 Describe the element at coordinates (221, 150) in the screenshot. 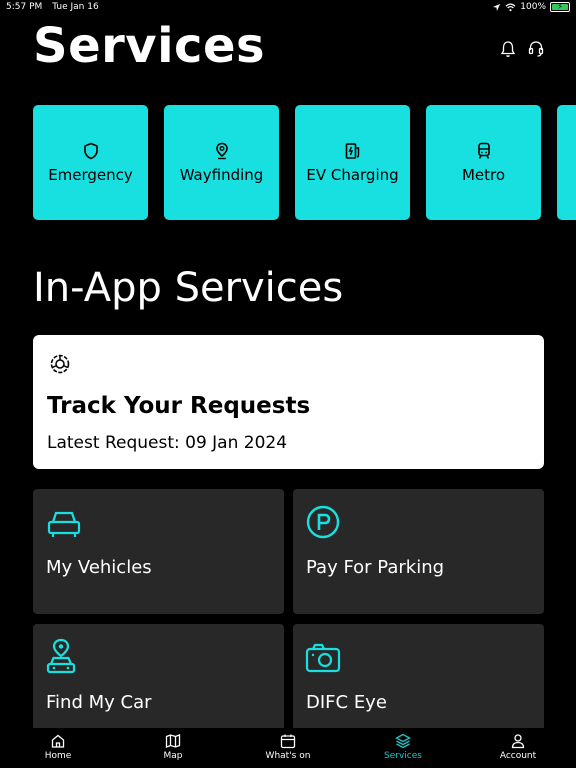

I see `location-pin-icon` at that location.